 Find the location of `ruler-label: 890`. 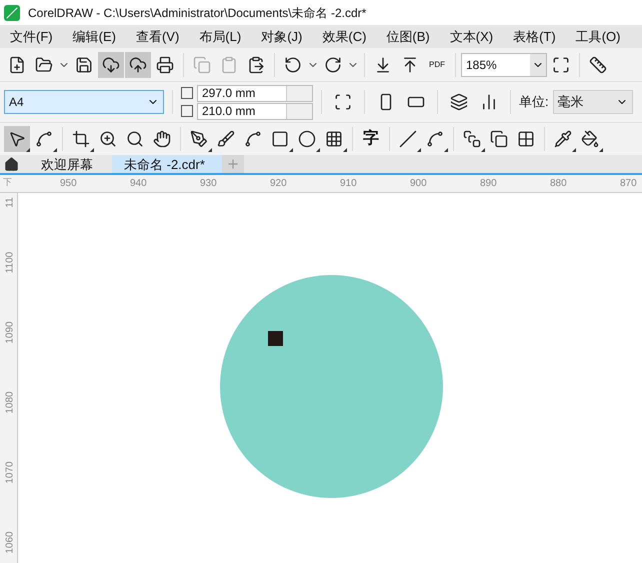

ruler-label: 890 is located at coordinates (488, 184).